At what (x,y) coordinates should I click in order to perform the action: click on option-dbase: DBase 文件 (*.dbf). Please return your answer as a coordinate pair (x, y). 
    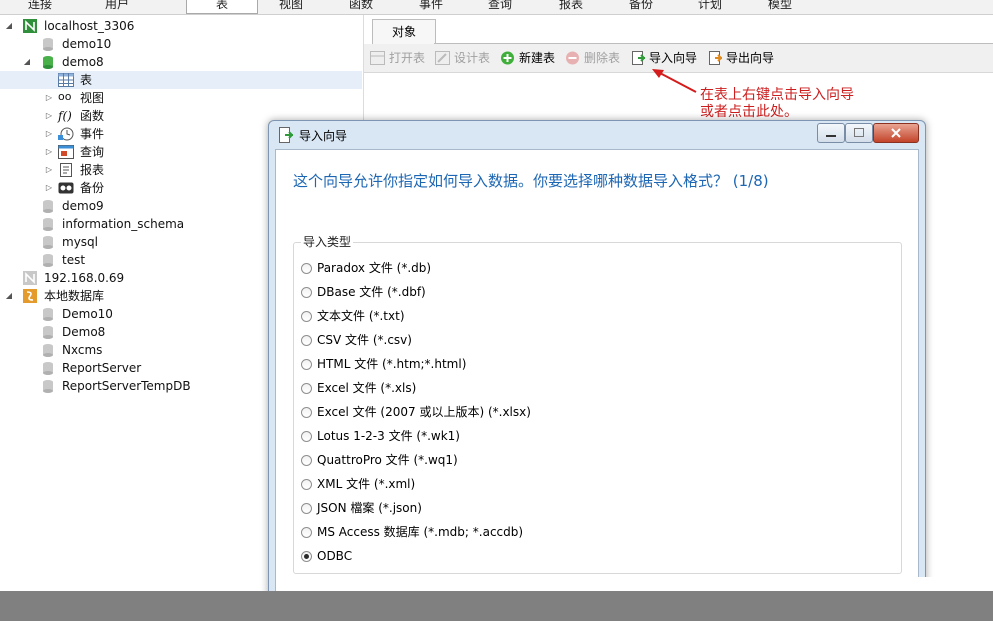
    Looking at the image, I should click on (363, 292).